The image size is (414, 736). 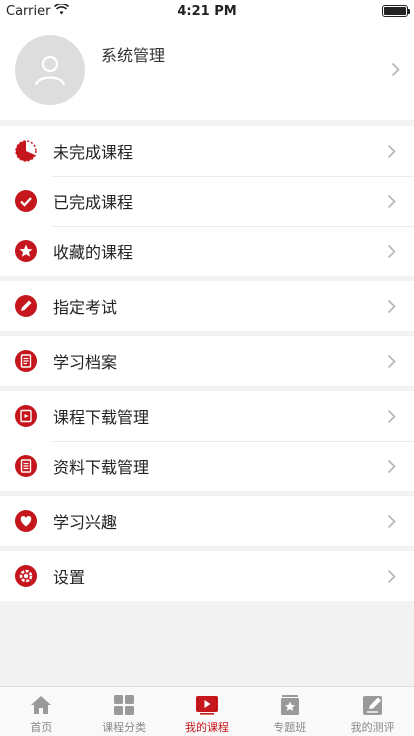 I want to click on menu-group-downloads: 课程下载管理 资料下载管理, so click(x=207, y=441).